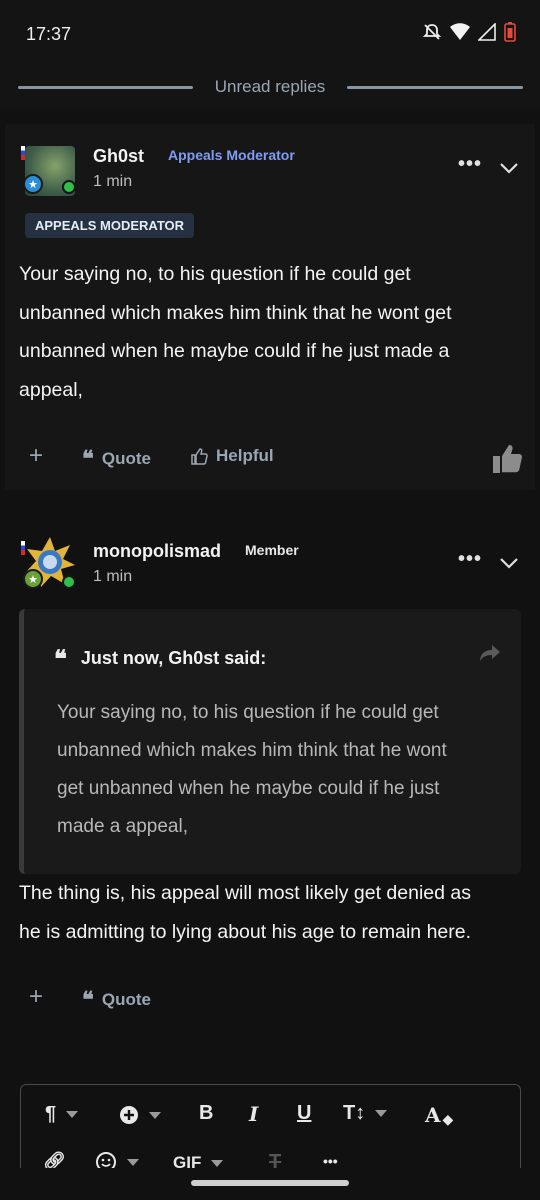 The height and width of the screenshot is (1200, 540). I want to click on battery-icon, so click(510, 32).